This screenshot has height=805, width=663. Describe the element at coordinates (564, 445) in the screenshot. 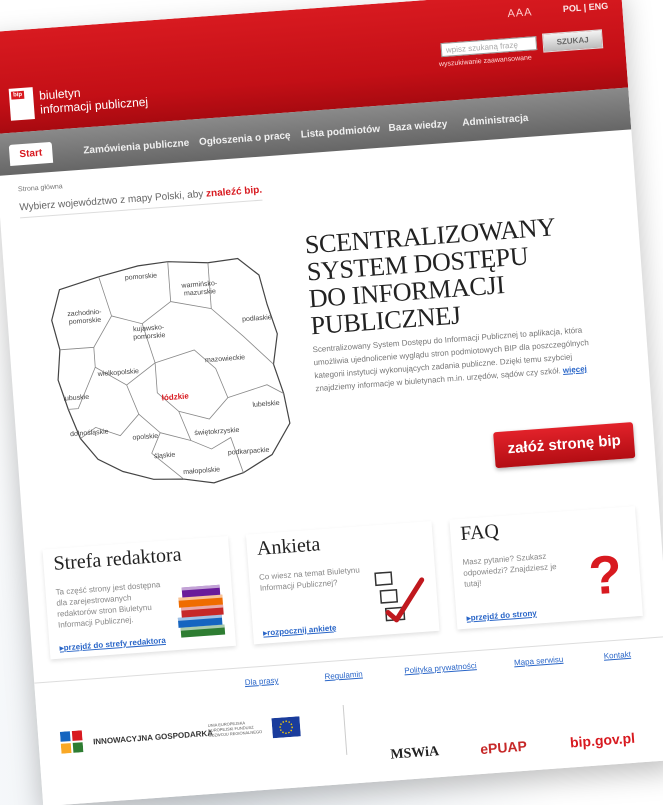

I see `create-bip-button: załóż stronę bip` at that location.